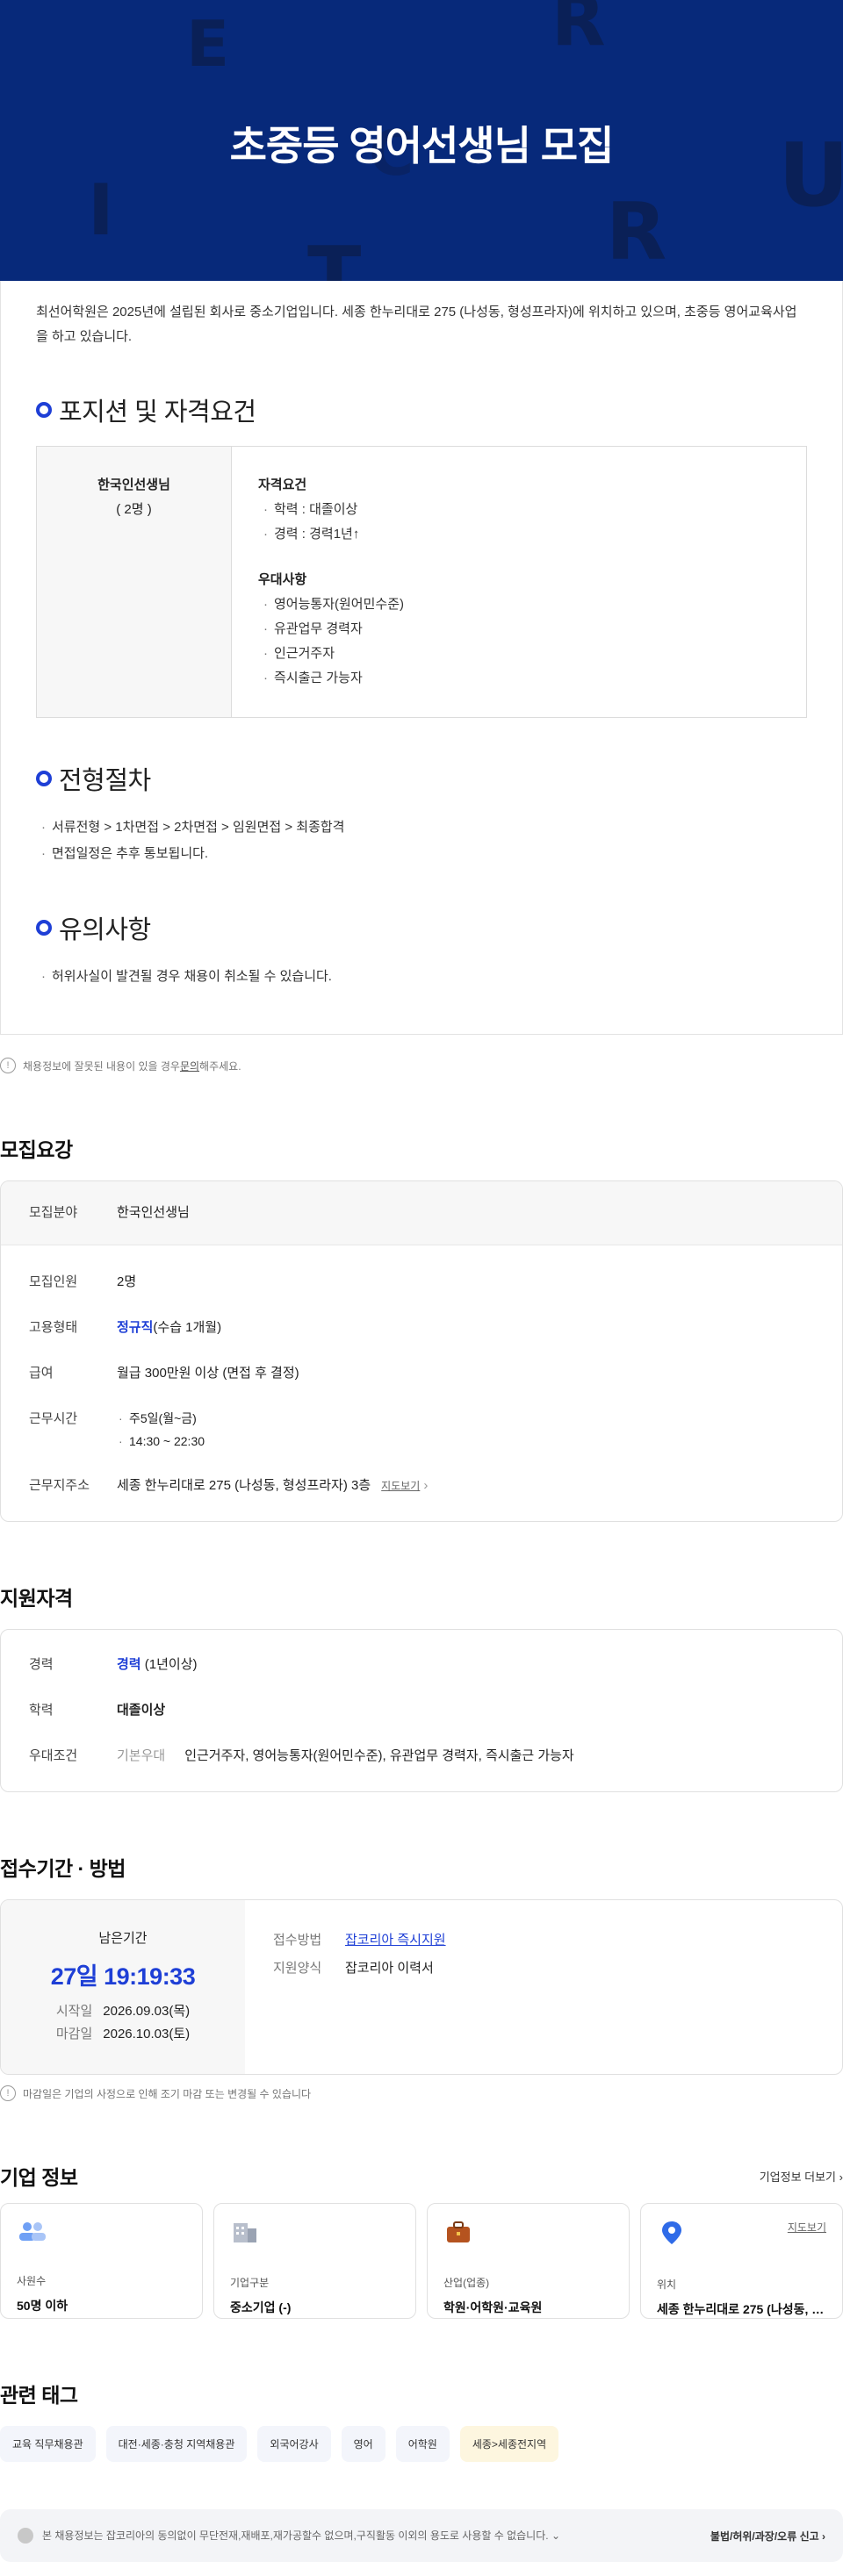 The height and width of the screenshot is (2576, 843). Describe the element at coordinates (555, 2536) in the screenshot. I see `chevron-down-icon: ⌄` at that location.